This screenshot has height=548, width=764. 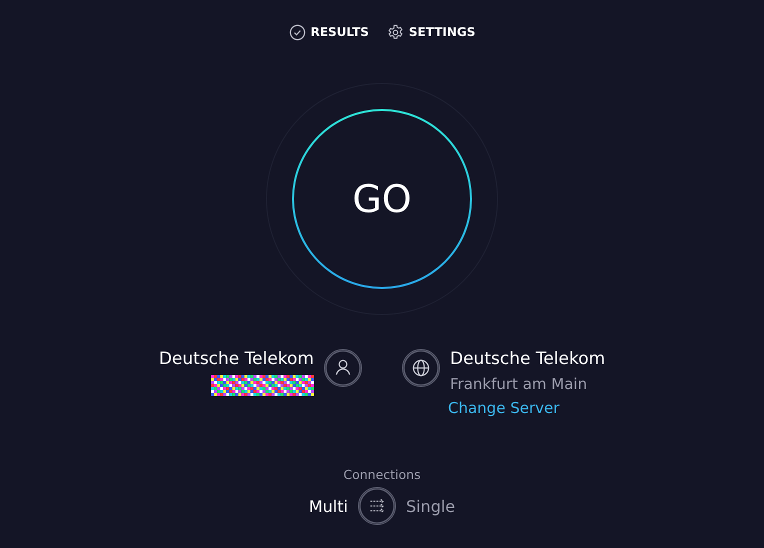 I want to click on connection-option: Multi, so click(x=328, y=506).